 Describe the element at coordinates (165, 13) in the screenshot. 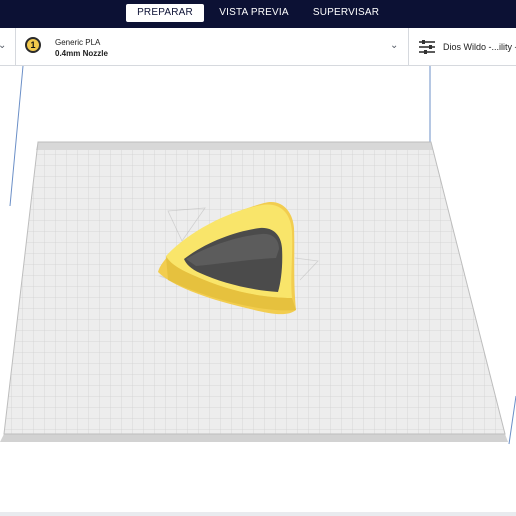

I see `tab-preparar: PREPARAR` at that location.